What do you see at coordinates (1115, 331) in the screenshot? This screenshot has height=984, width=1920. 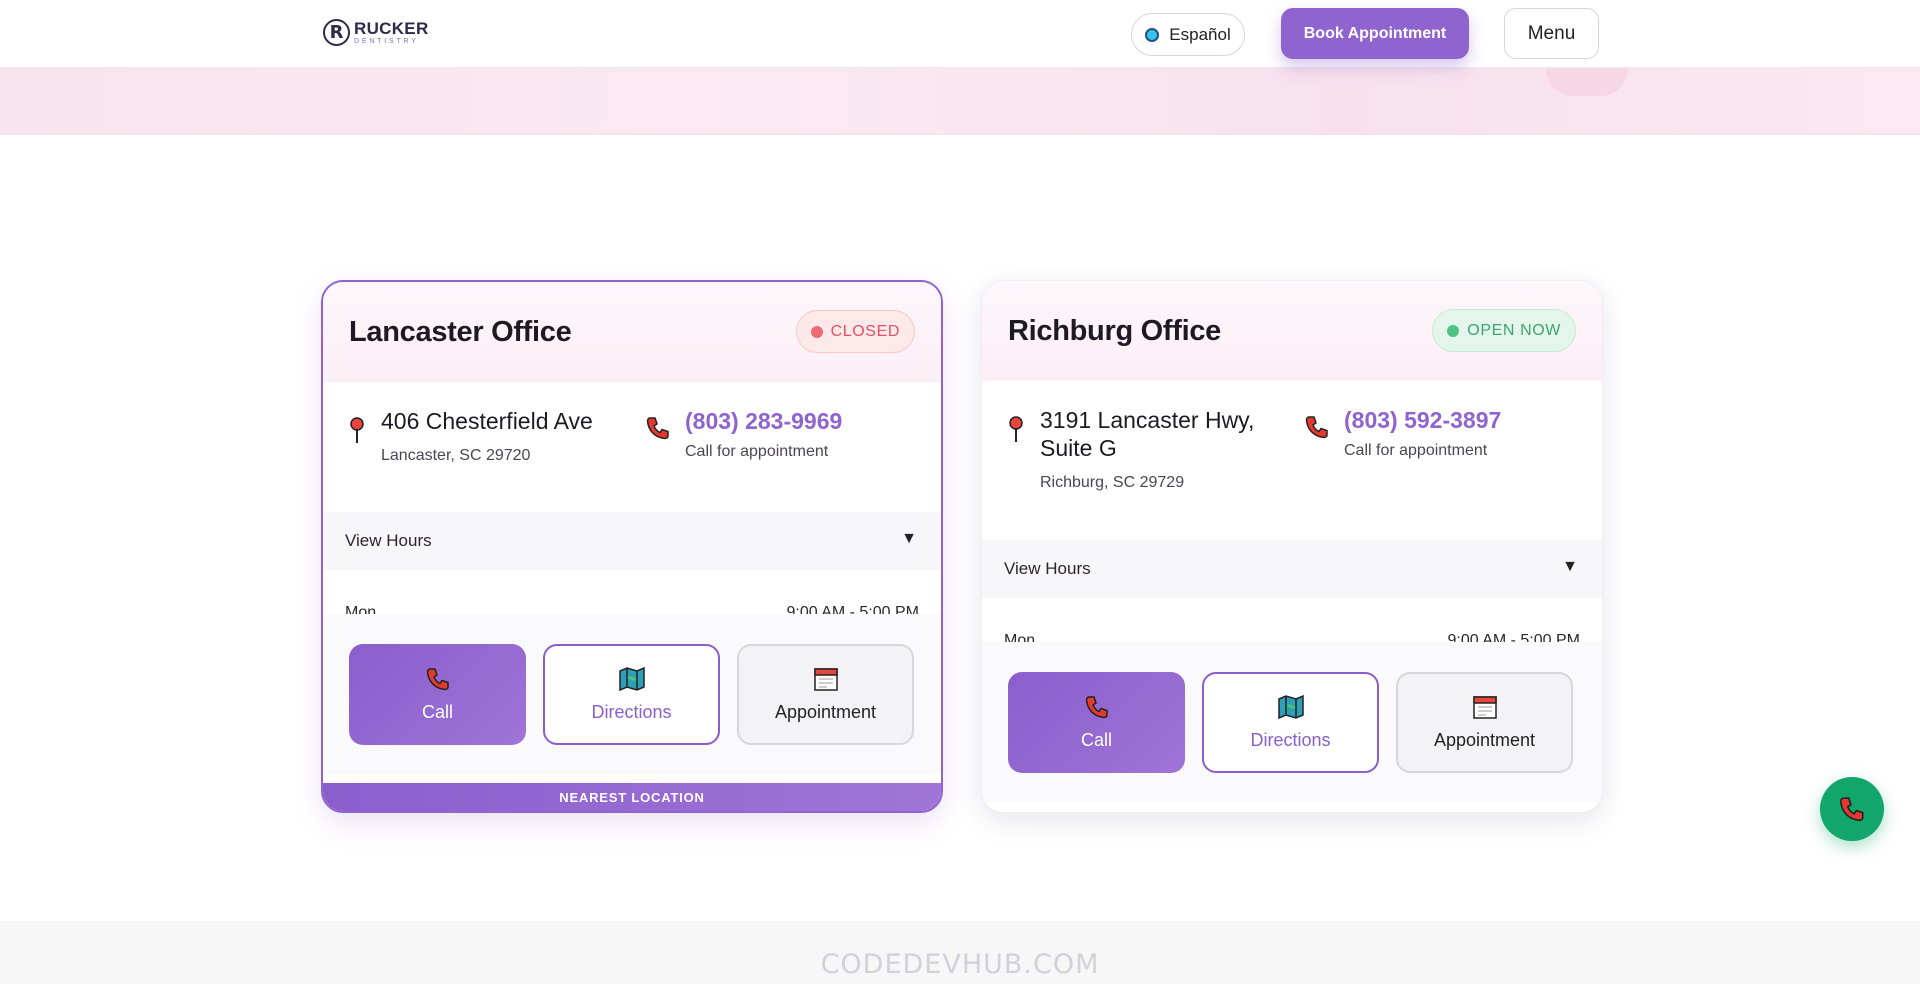 I see `office-title: Richburg Office` at bounding box center [1115, 331].